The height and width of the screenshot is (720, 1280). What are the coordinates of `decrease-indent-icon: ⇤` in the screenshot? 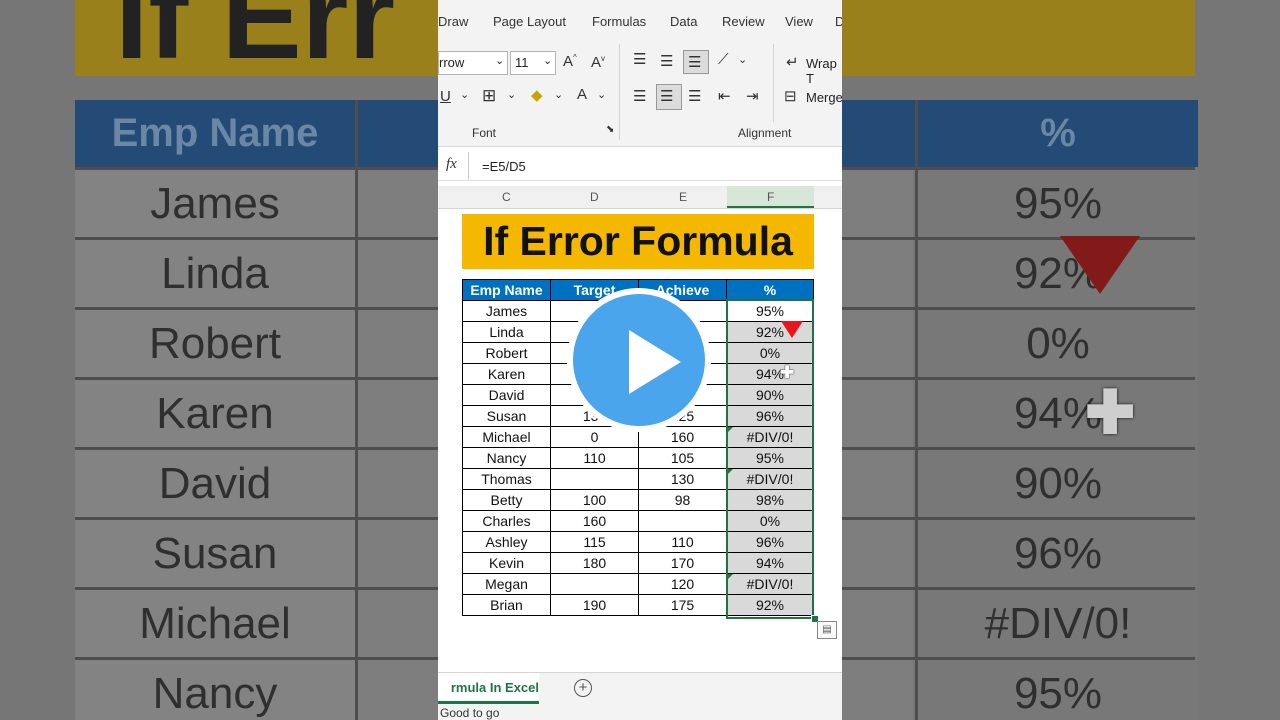 It's located at (724, 96).